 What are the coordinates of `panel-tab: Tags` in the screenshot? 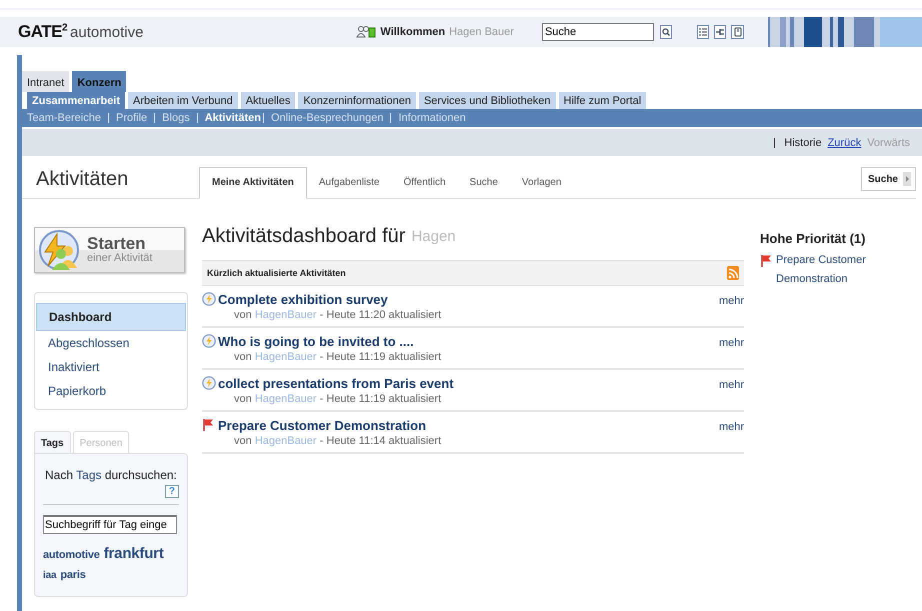 It's located at (52, 442).